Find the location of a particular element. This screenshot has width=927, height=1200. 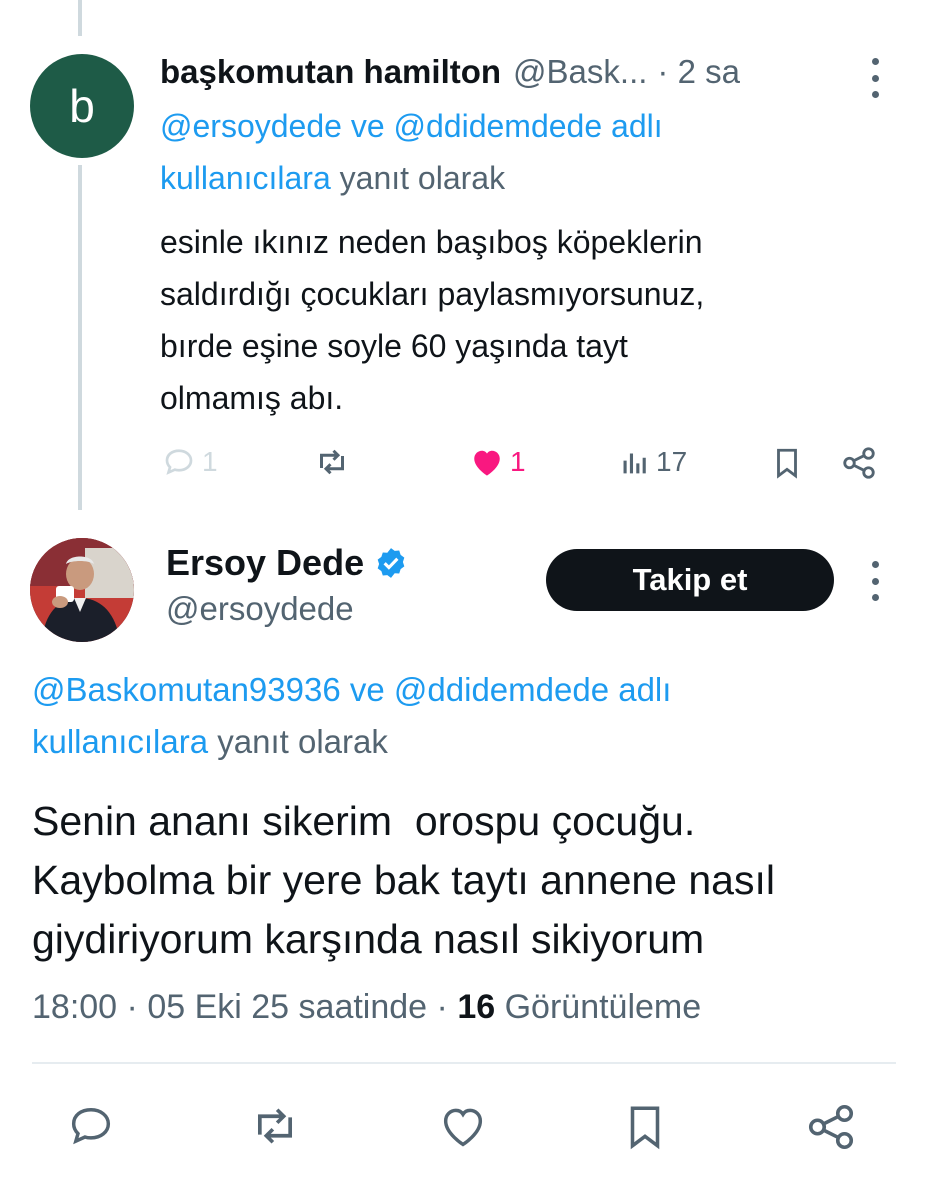

avatar-photo is located at coordinates (82, 590).